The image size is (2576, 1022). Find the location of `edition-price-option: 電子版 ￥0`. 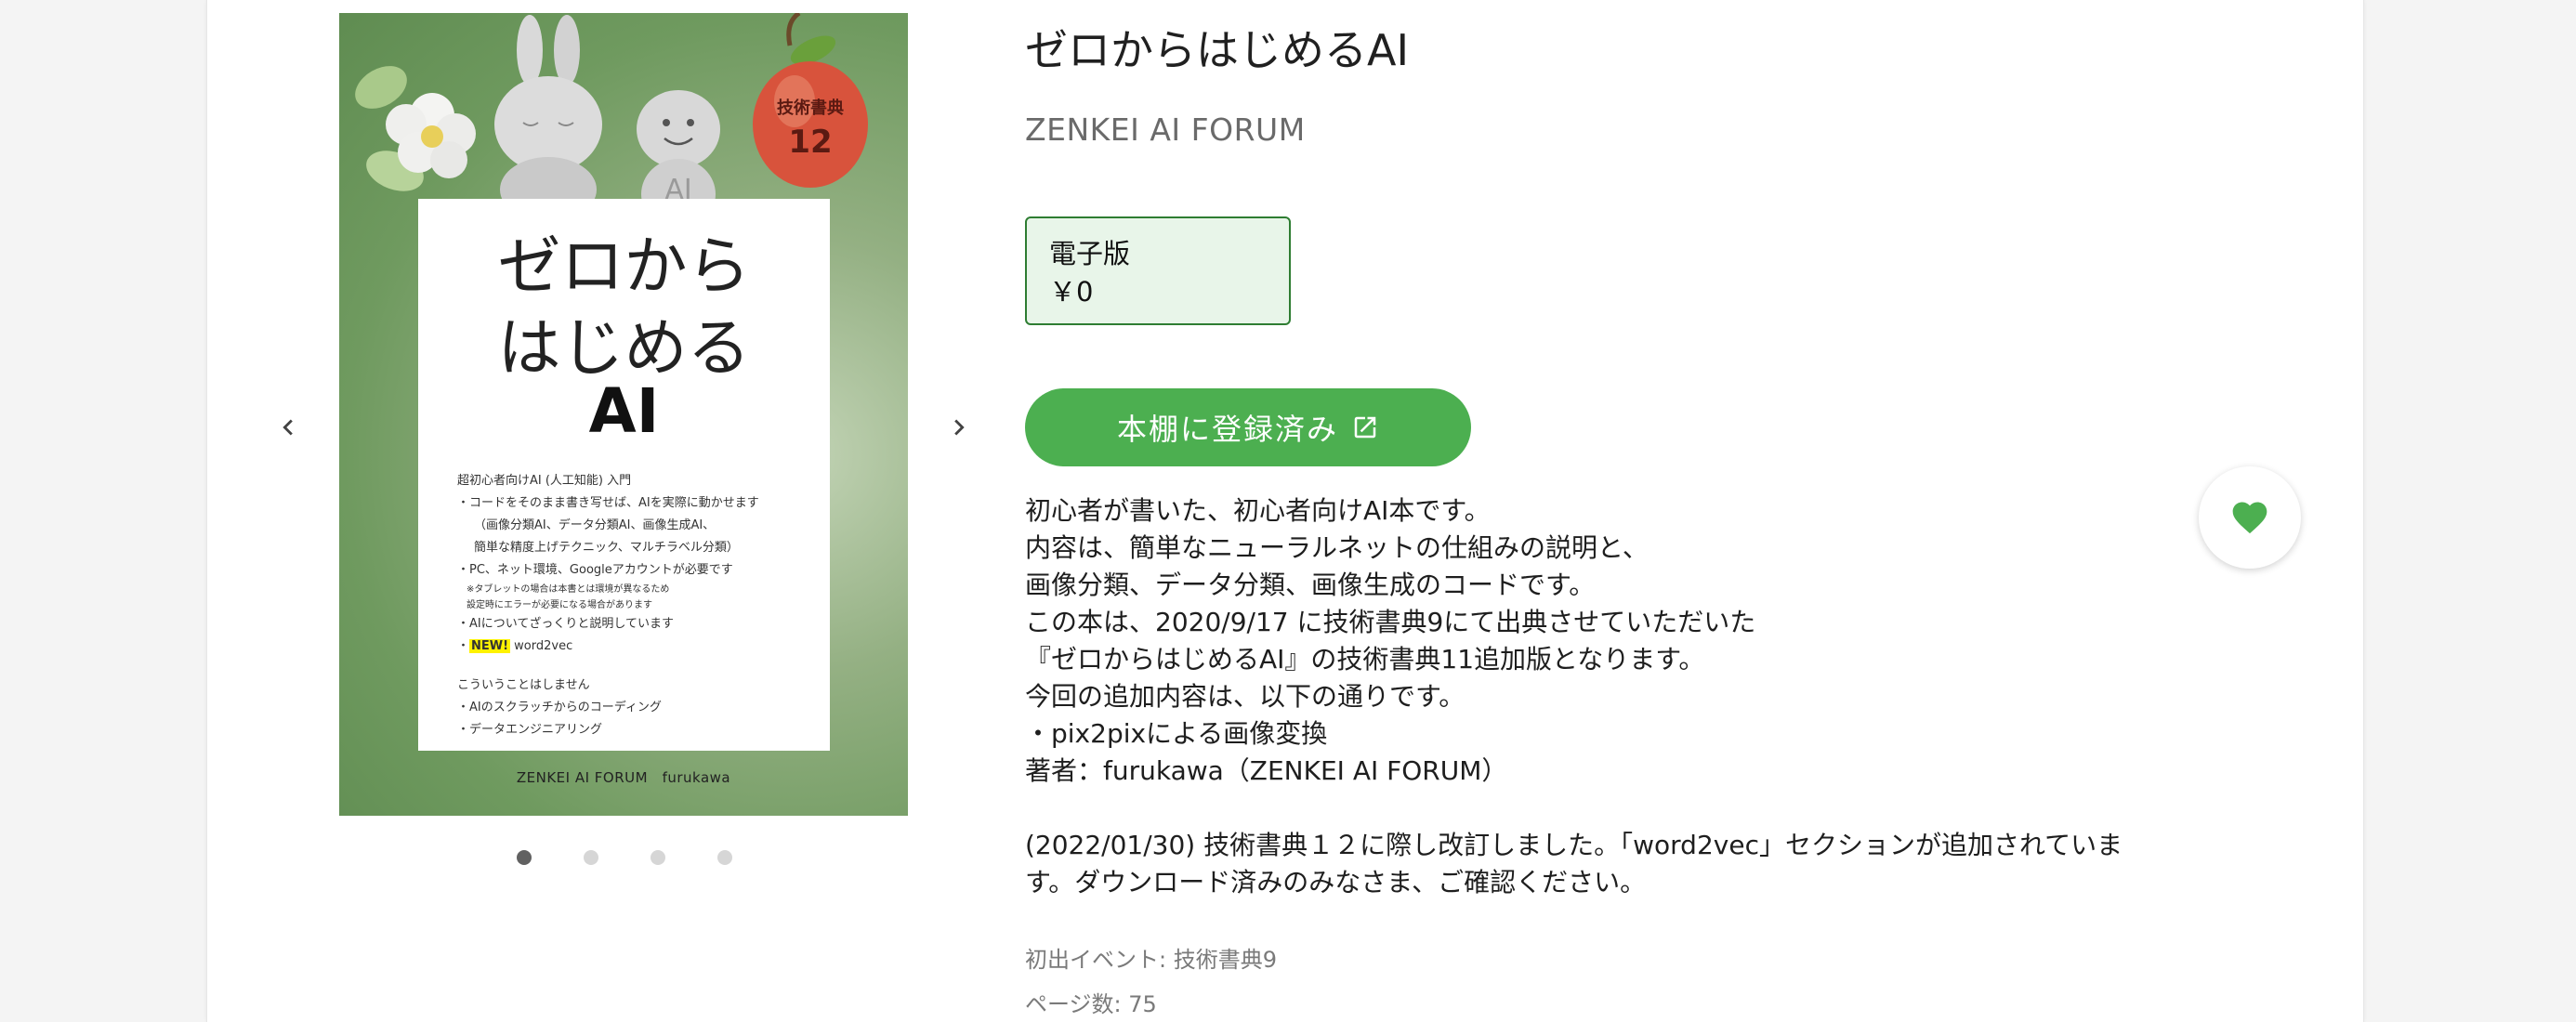

edition-price-option: 電子版 ￥0 is located at coordinates (1158, 270).